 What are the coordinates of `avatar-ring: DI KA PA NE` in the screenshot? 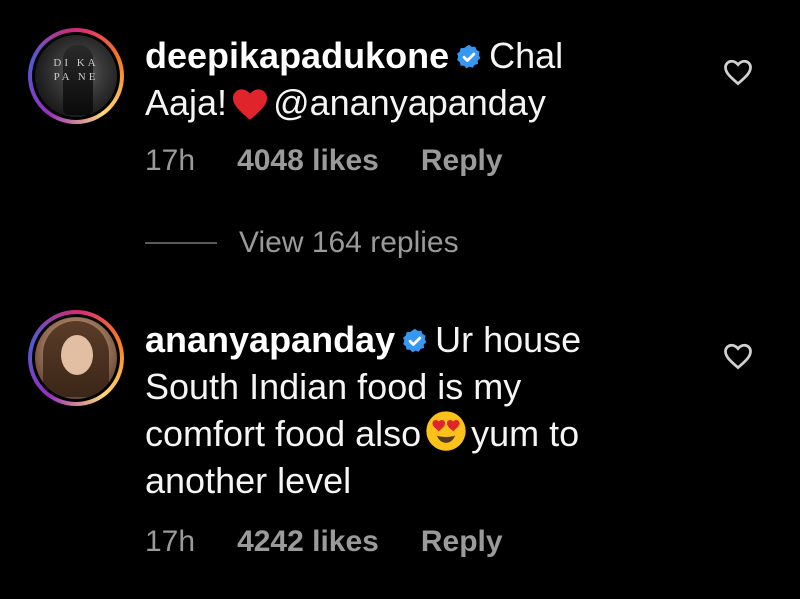 It's located at (76, 76).